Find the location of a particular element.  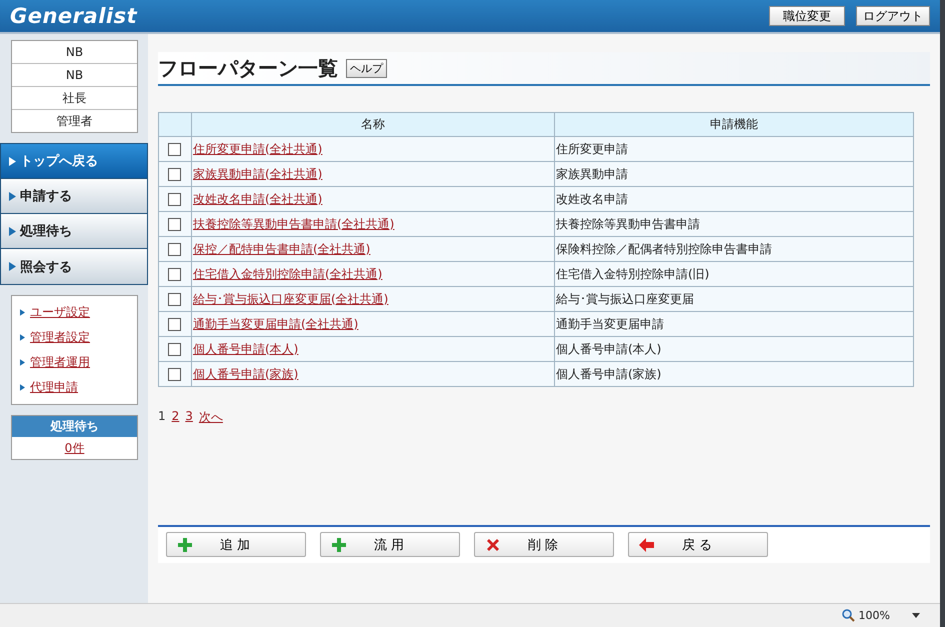

page-title: フローパターン一覧 is located at coordinates (248, 68).